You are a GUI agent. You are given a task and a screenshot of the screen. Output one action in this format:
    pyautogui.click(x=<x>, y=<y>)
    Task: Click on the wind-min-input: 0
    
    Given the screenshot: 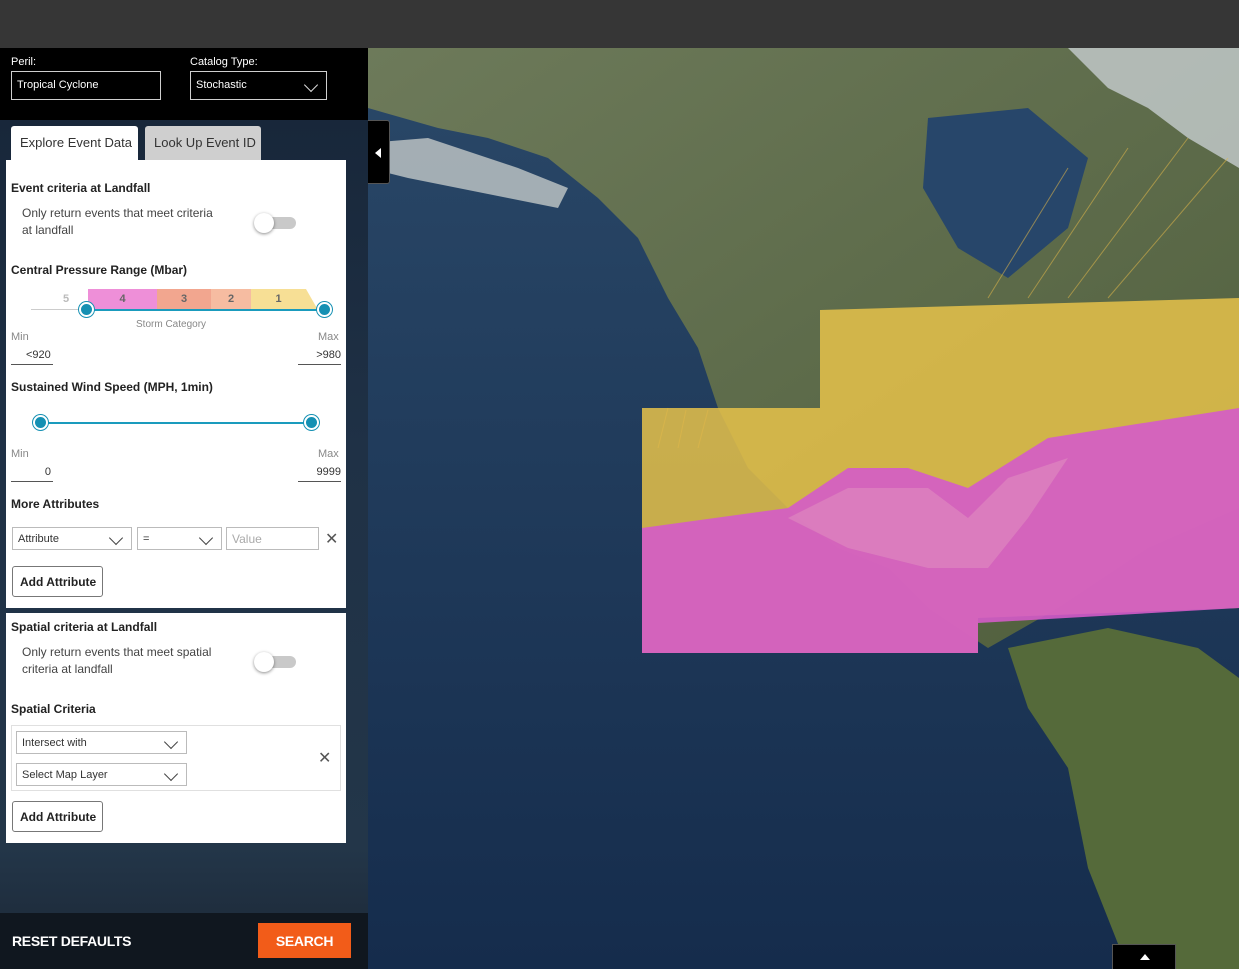 What is the action you would take?
    pyautogui.click(x=32, y=474)
    